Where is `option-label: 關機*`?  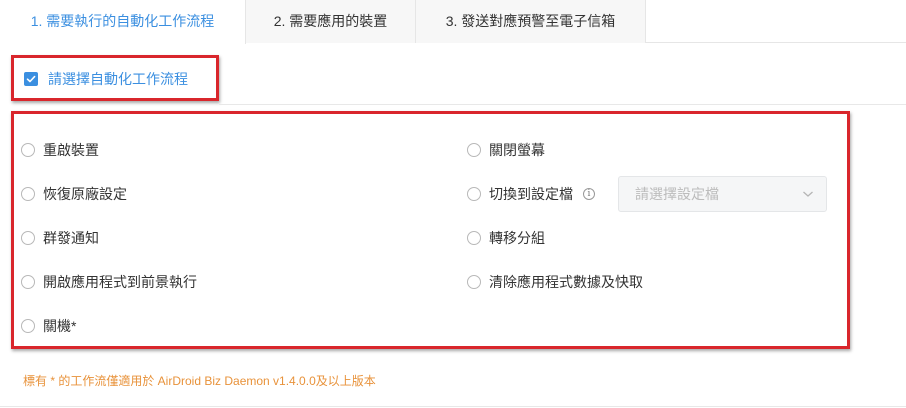 option-label: 關機* is located at coordinates (60, 326).